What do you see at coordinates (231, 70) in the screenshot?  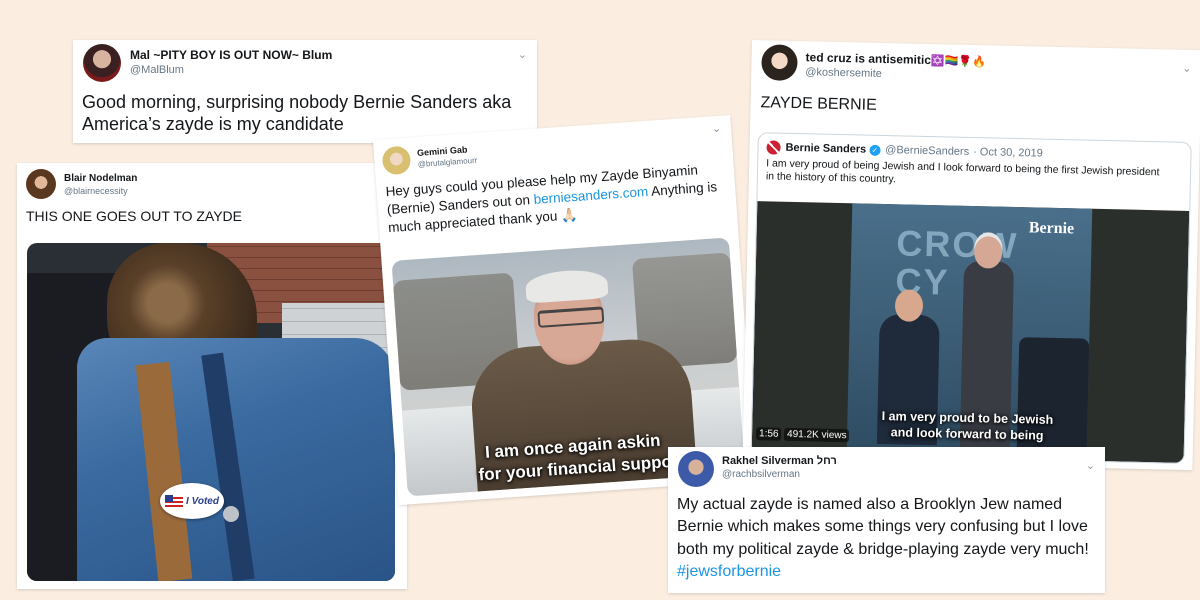 I see `user-handle: @MalBlum` at bounding box center [231, 70].